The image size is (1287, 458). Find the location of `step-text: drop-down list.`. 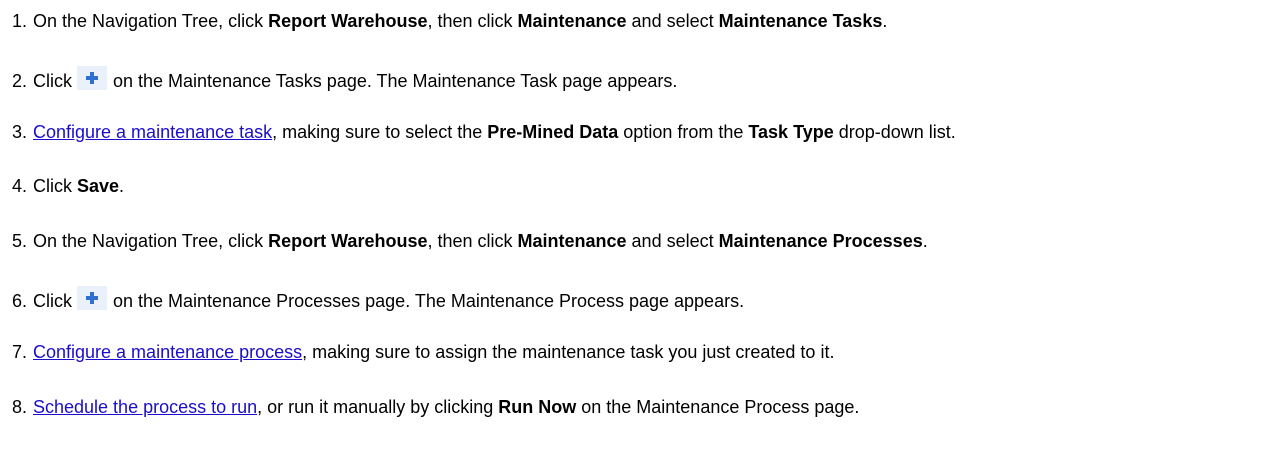

step-text: drop-down list. is located at coordinates (894, 132).